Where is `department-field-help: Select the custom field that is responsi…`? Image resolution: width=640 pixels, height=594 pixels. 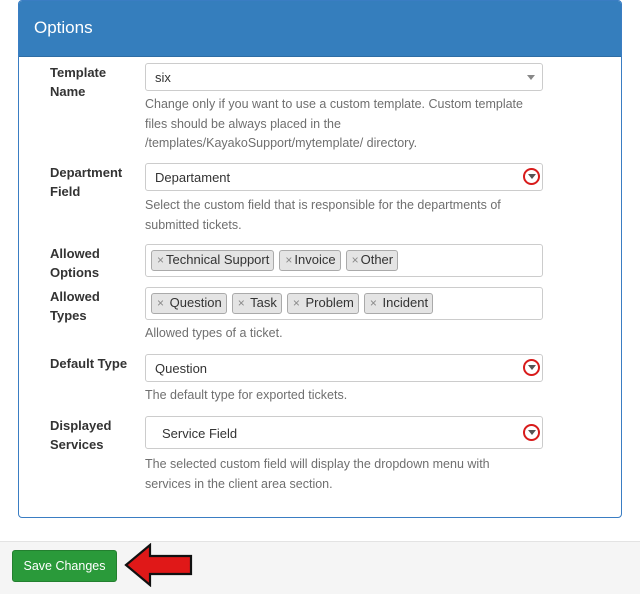 department-field-help: Select the custom field that is responsi… is located at coordinates (323, 215).